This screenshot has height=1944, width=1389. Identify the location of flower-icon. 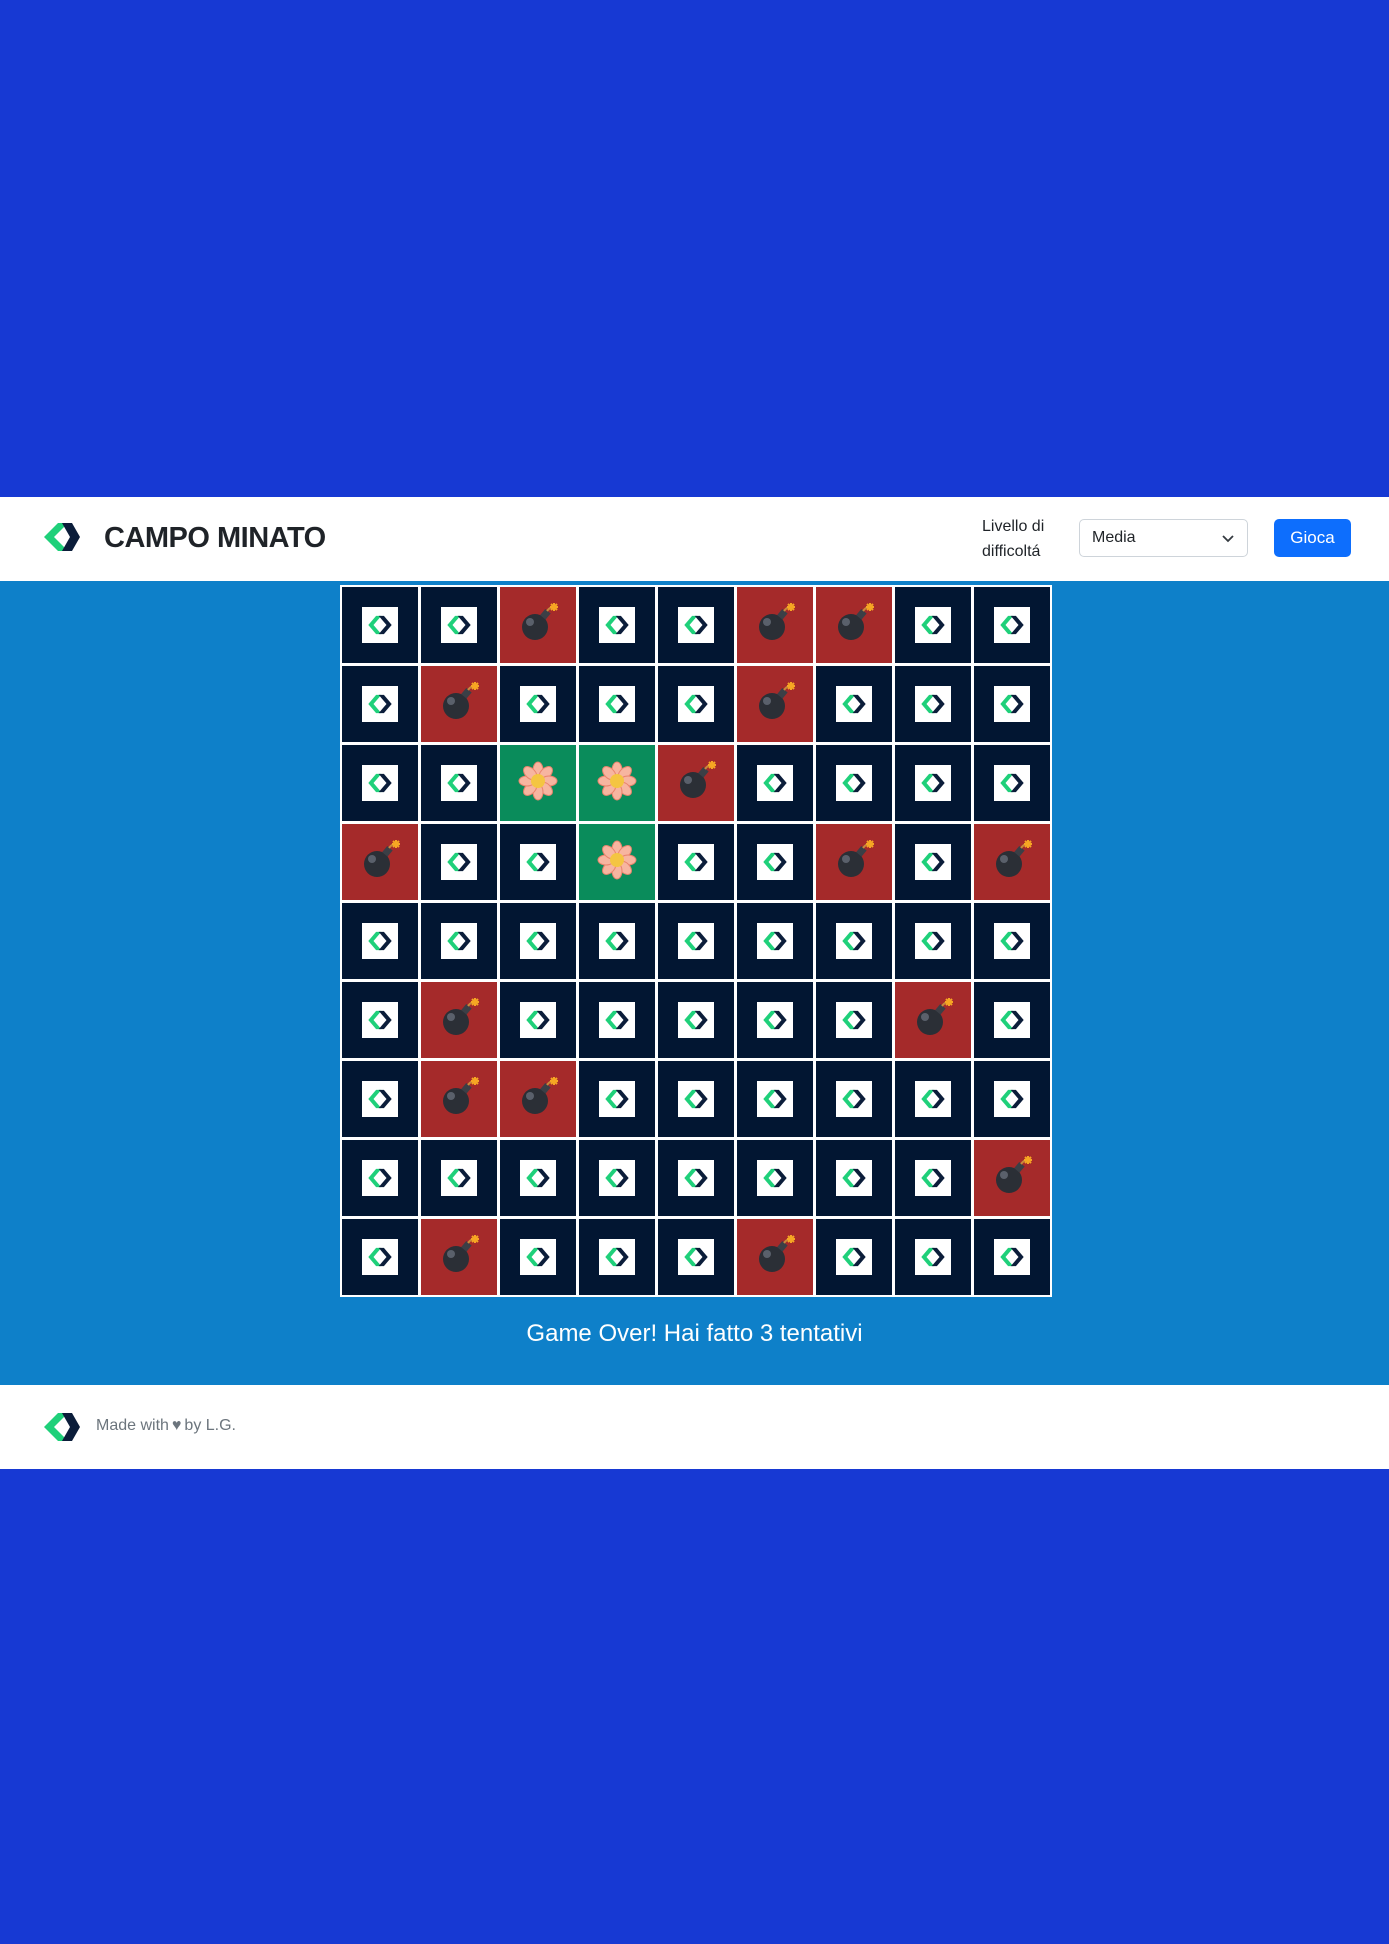
(617, 862).